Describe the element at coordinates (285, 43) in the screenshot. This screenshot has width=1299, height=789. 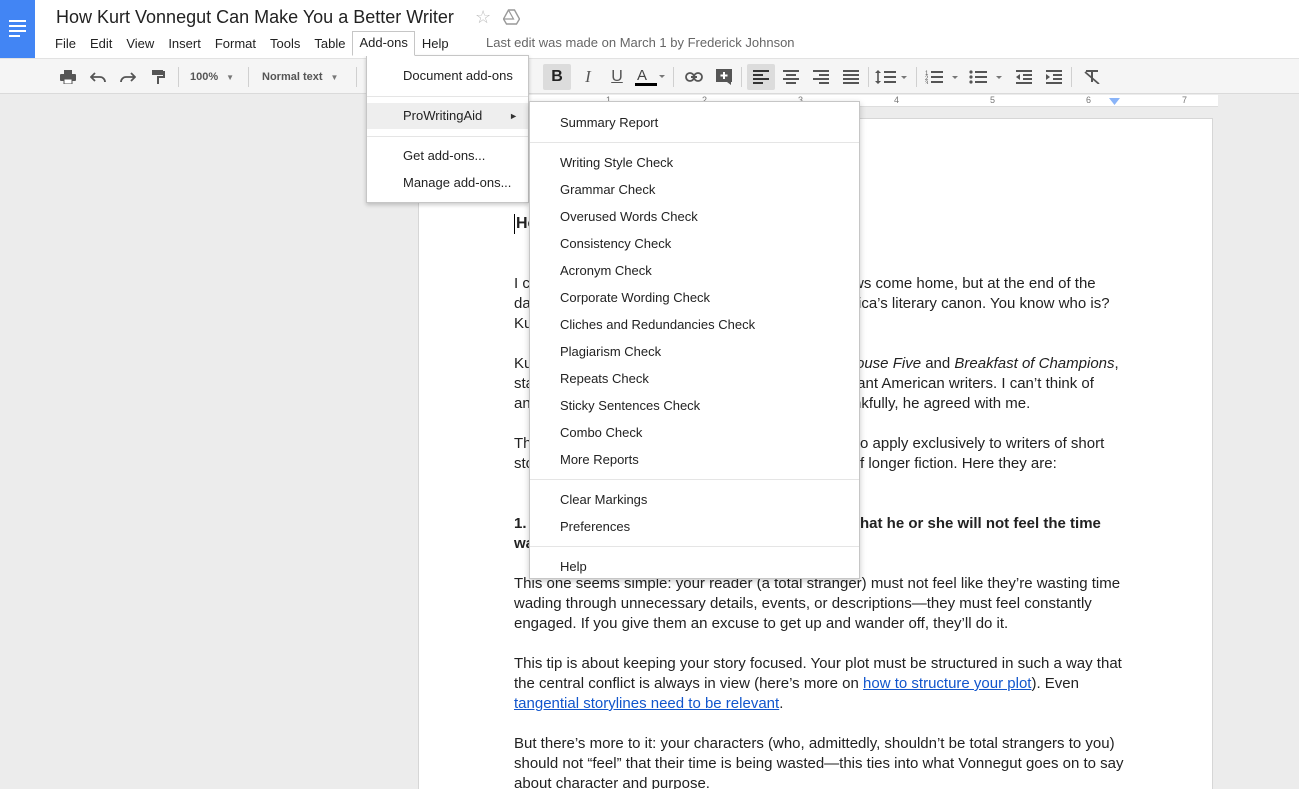
I see `menu-tools: Tools` at that location.